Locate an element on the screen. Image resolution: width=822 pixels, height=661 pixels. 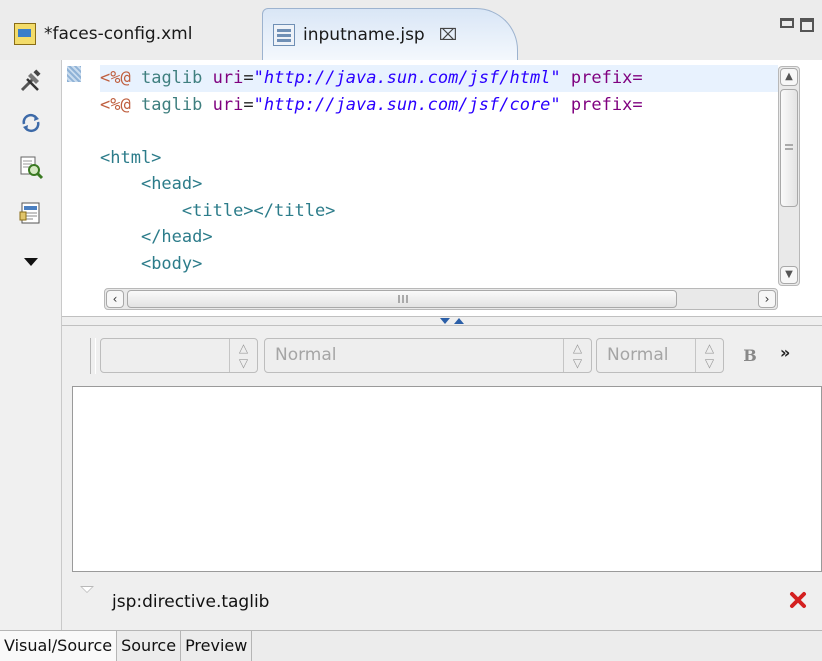
red-x-icon is located at coordinates (798, 600).